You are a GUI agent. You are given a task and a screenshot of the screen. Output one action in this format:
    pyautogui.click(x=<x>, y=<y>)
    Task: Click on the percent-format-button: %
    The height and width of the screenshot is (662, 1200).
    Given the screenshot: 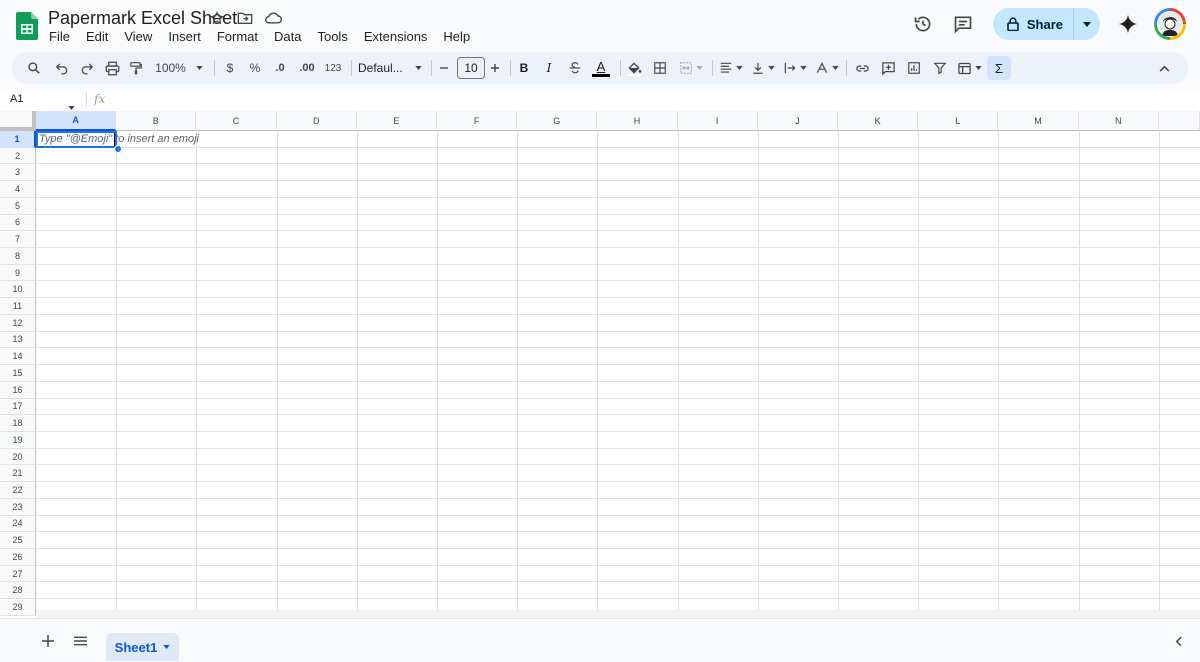 What is the action you would take?
    pyautogui.click(x=255, y=68)
    